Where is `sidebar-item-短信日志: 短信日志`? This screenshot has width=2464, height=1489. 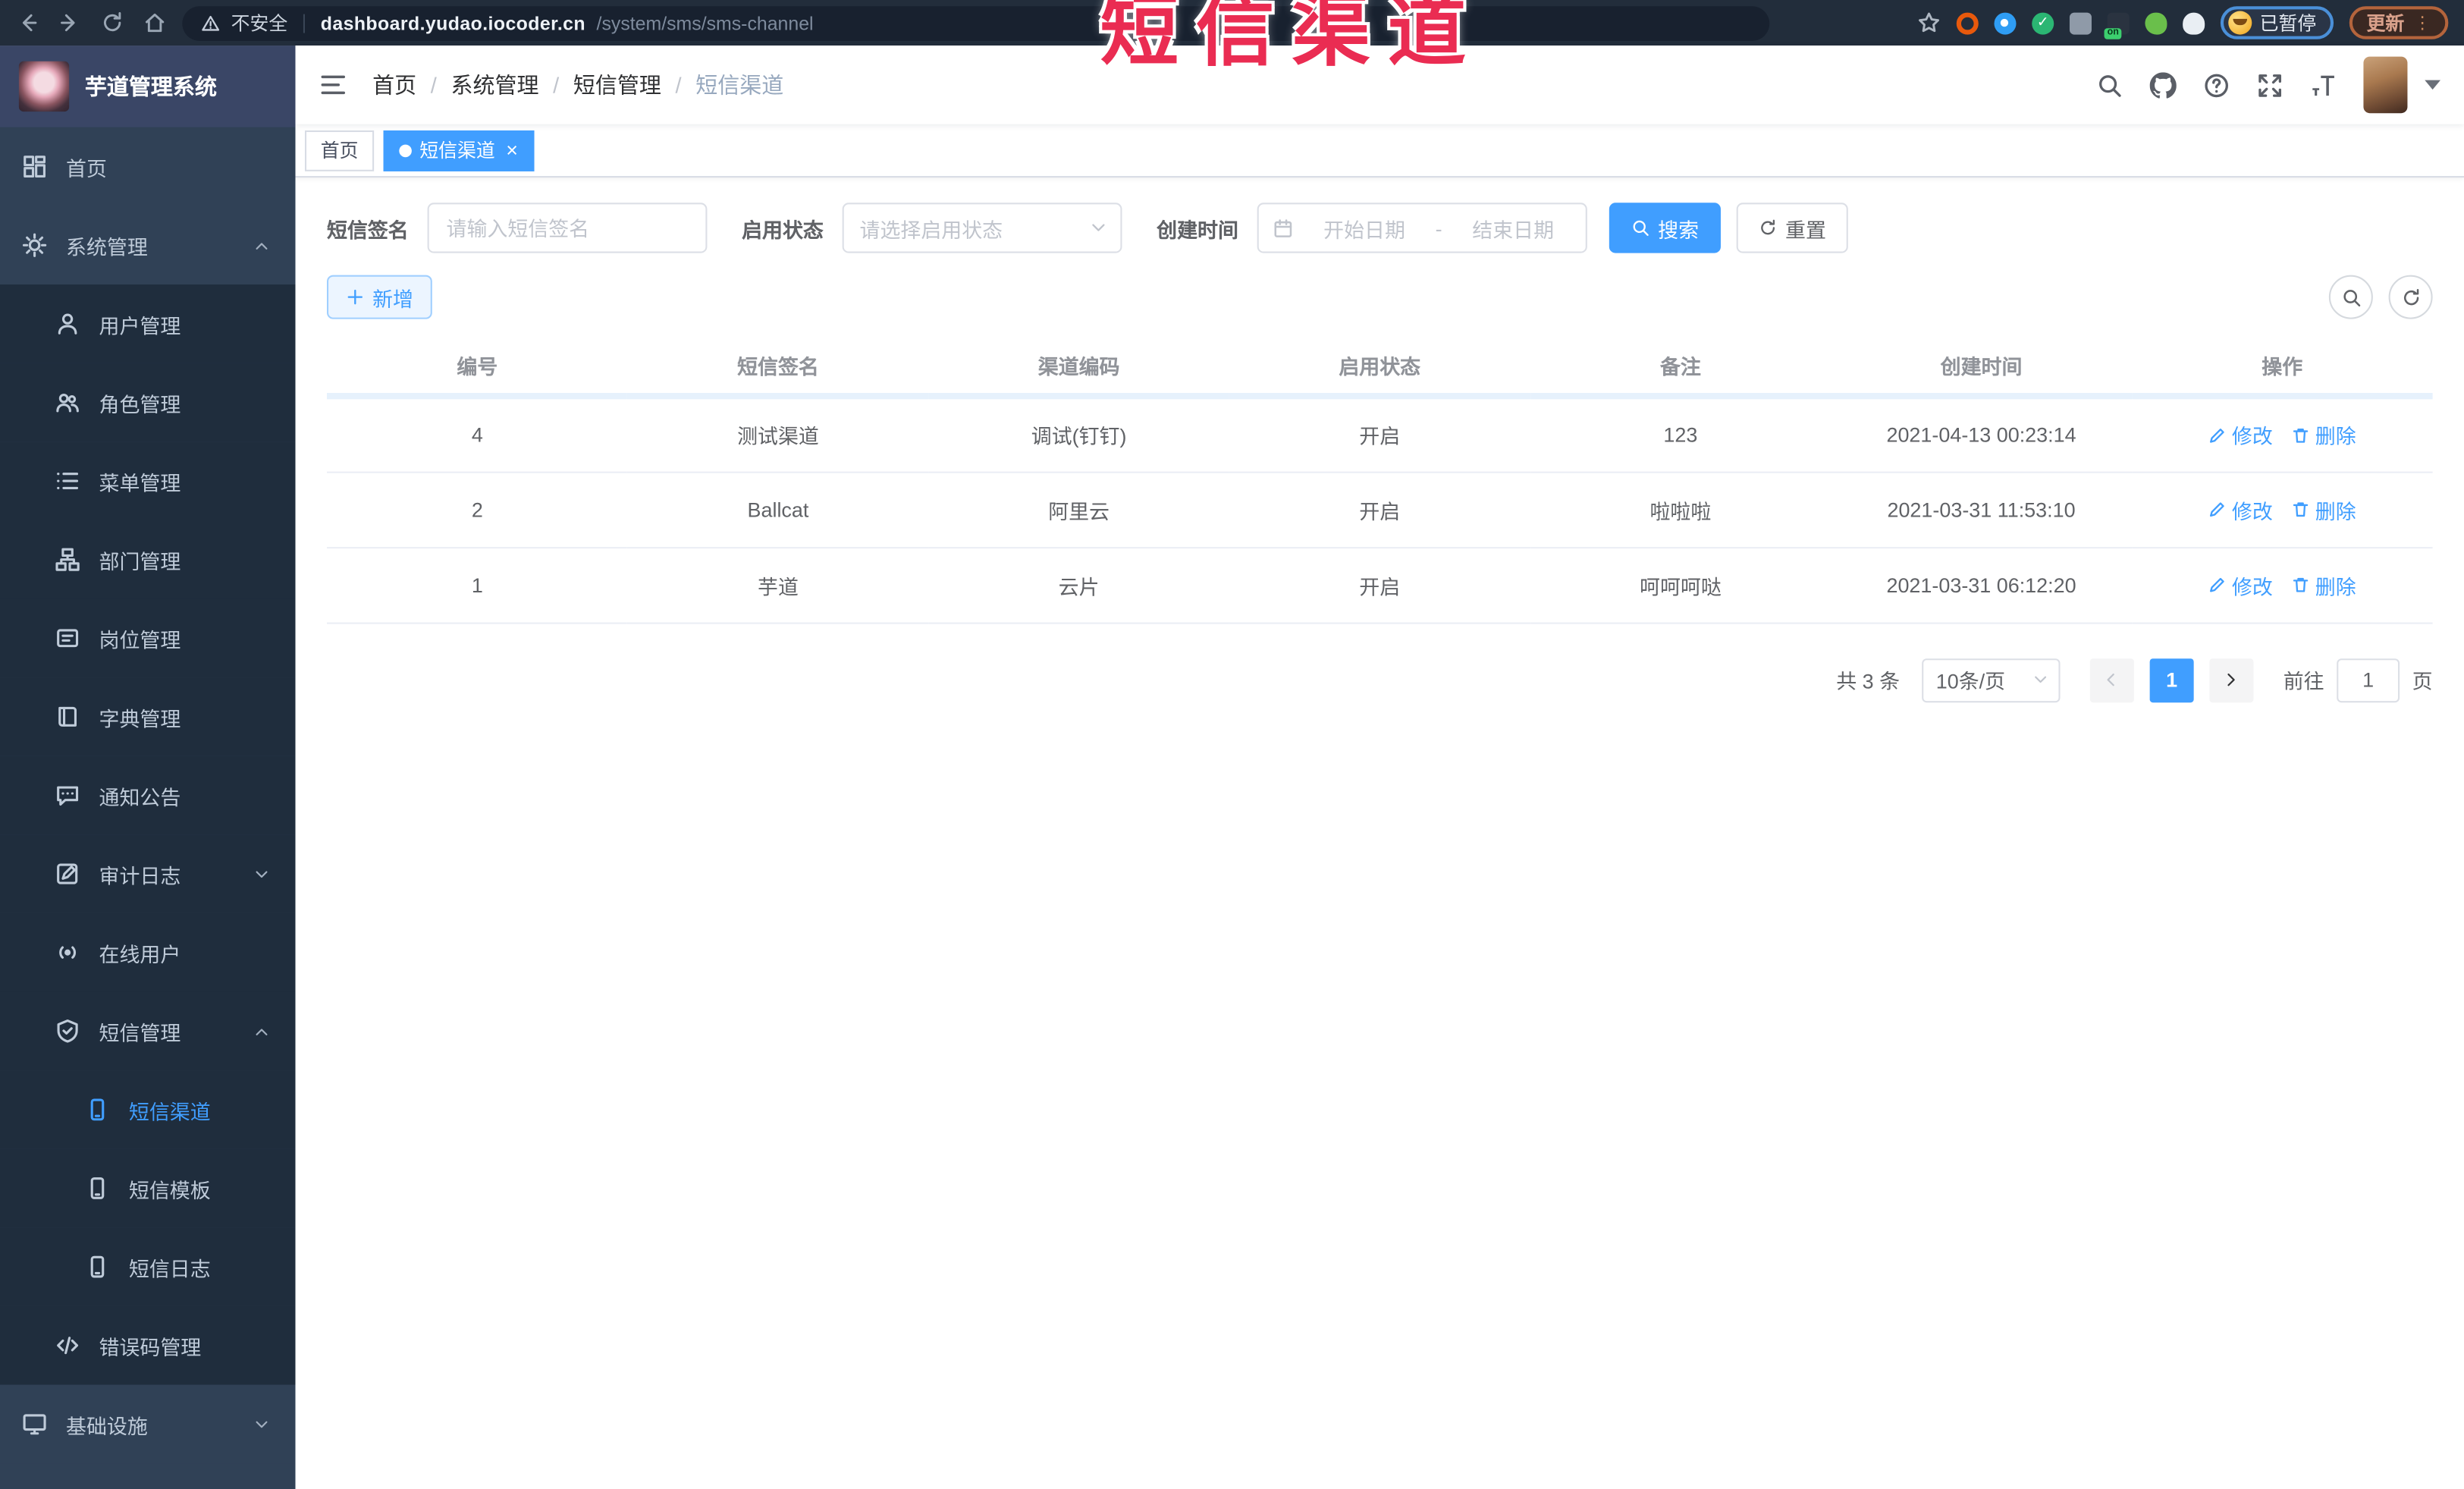 sidebar-item-短信日志: 短信日志 is located at coordinates (148, 1266).